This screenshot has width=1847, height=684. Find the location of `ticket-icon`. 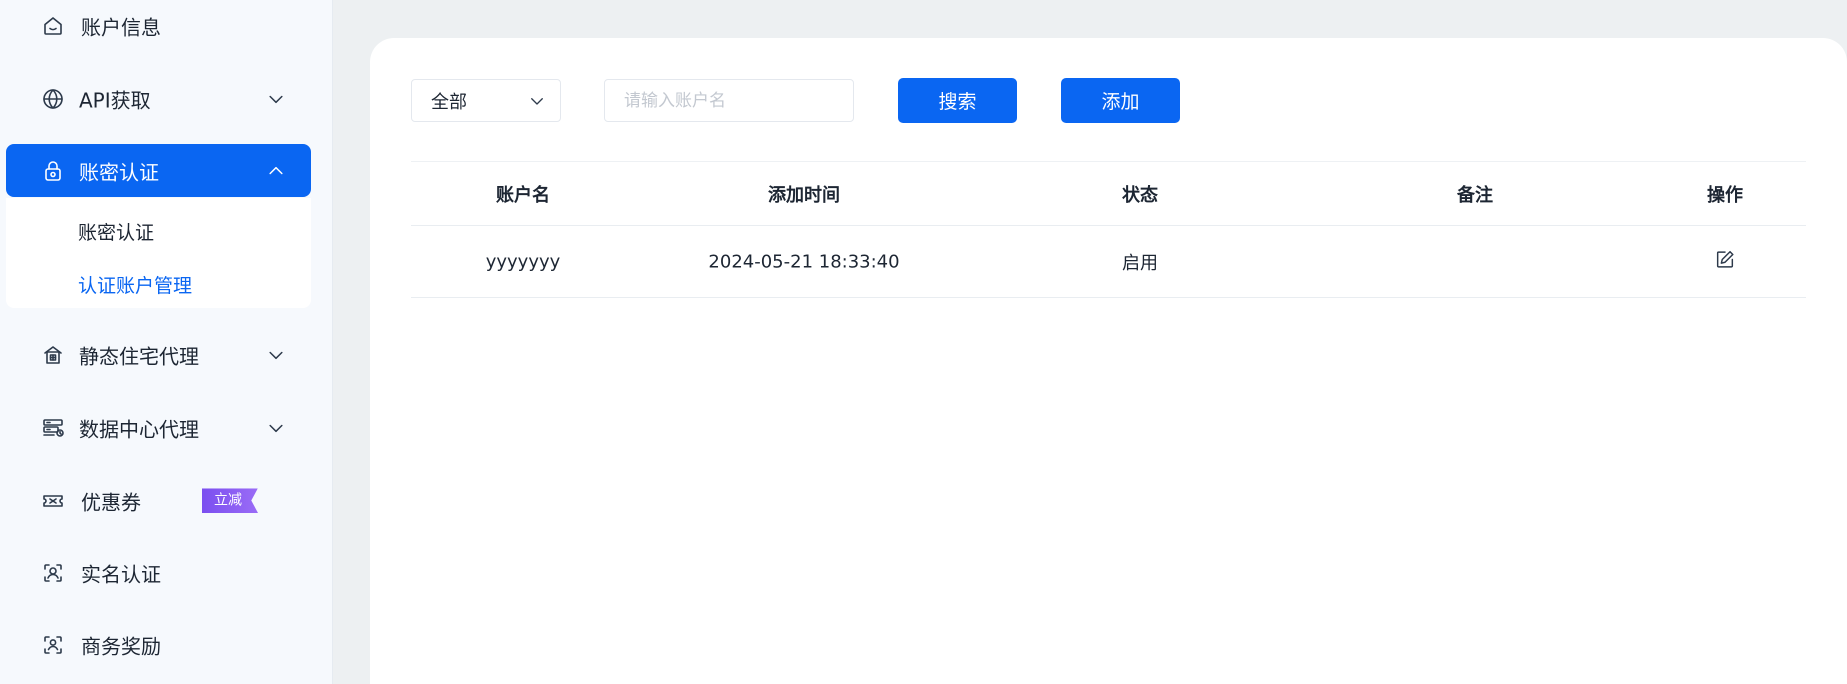

ticket-icon is located at coordinates (53, 501).